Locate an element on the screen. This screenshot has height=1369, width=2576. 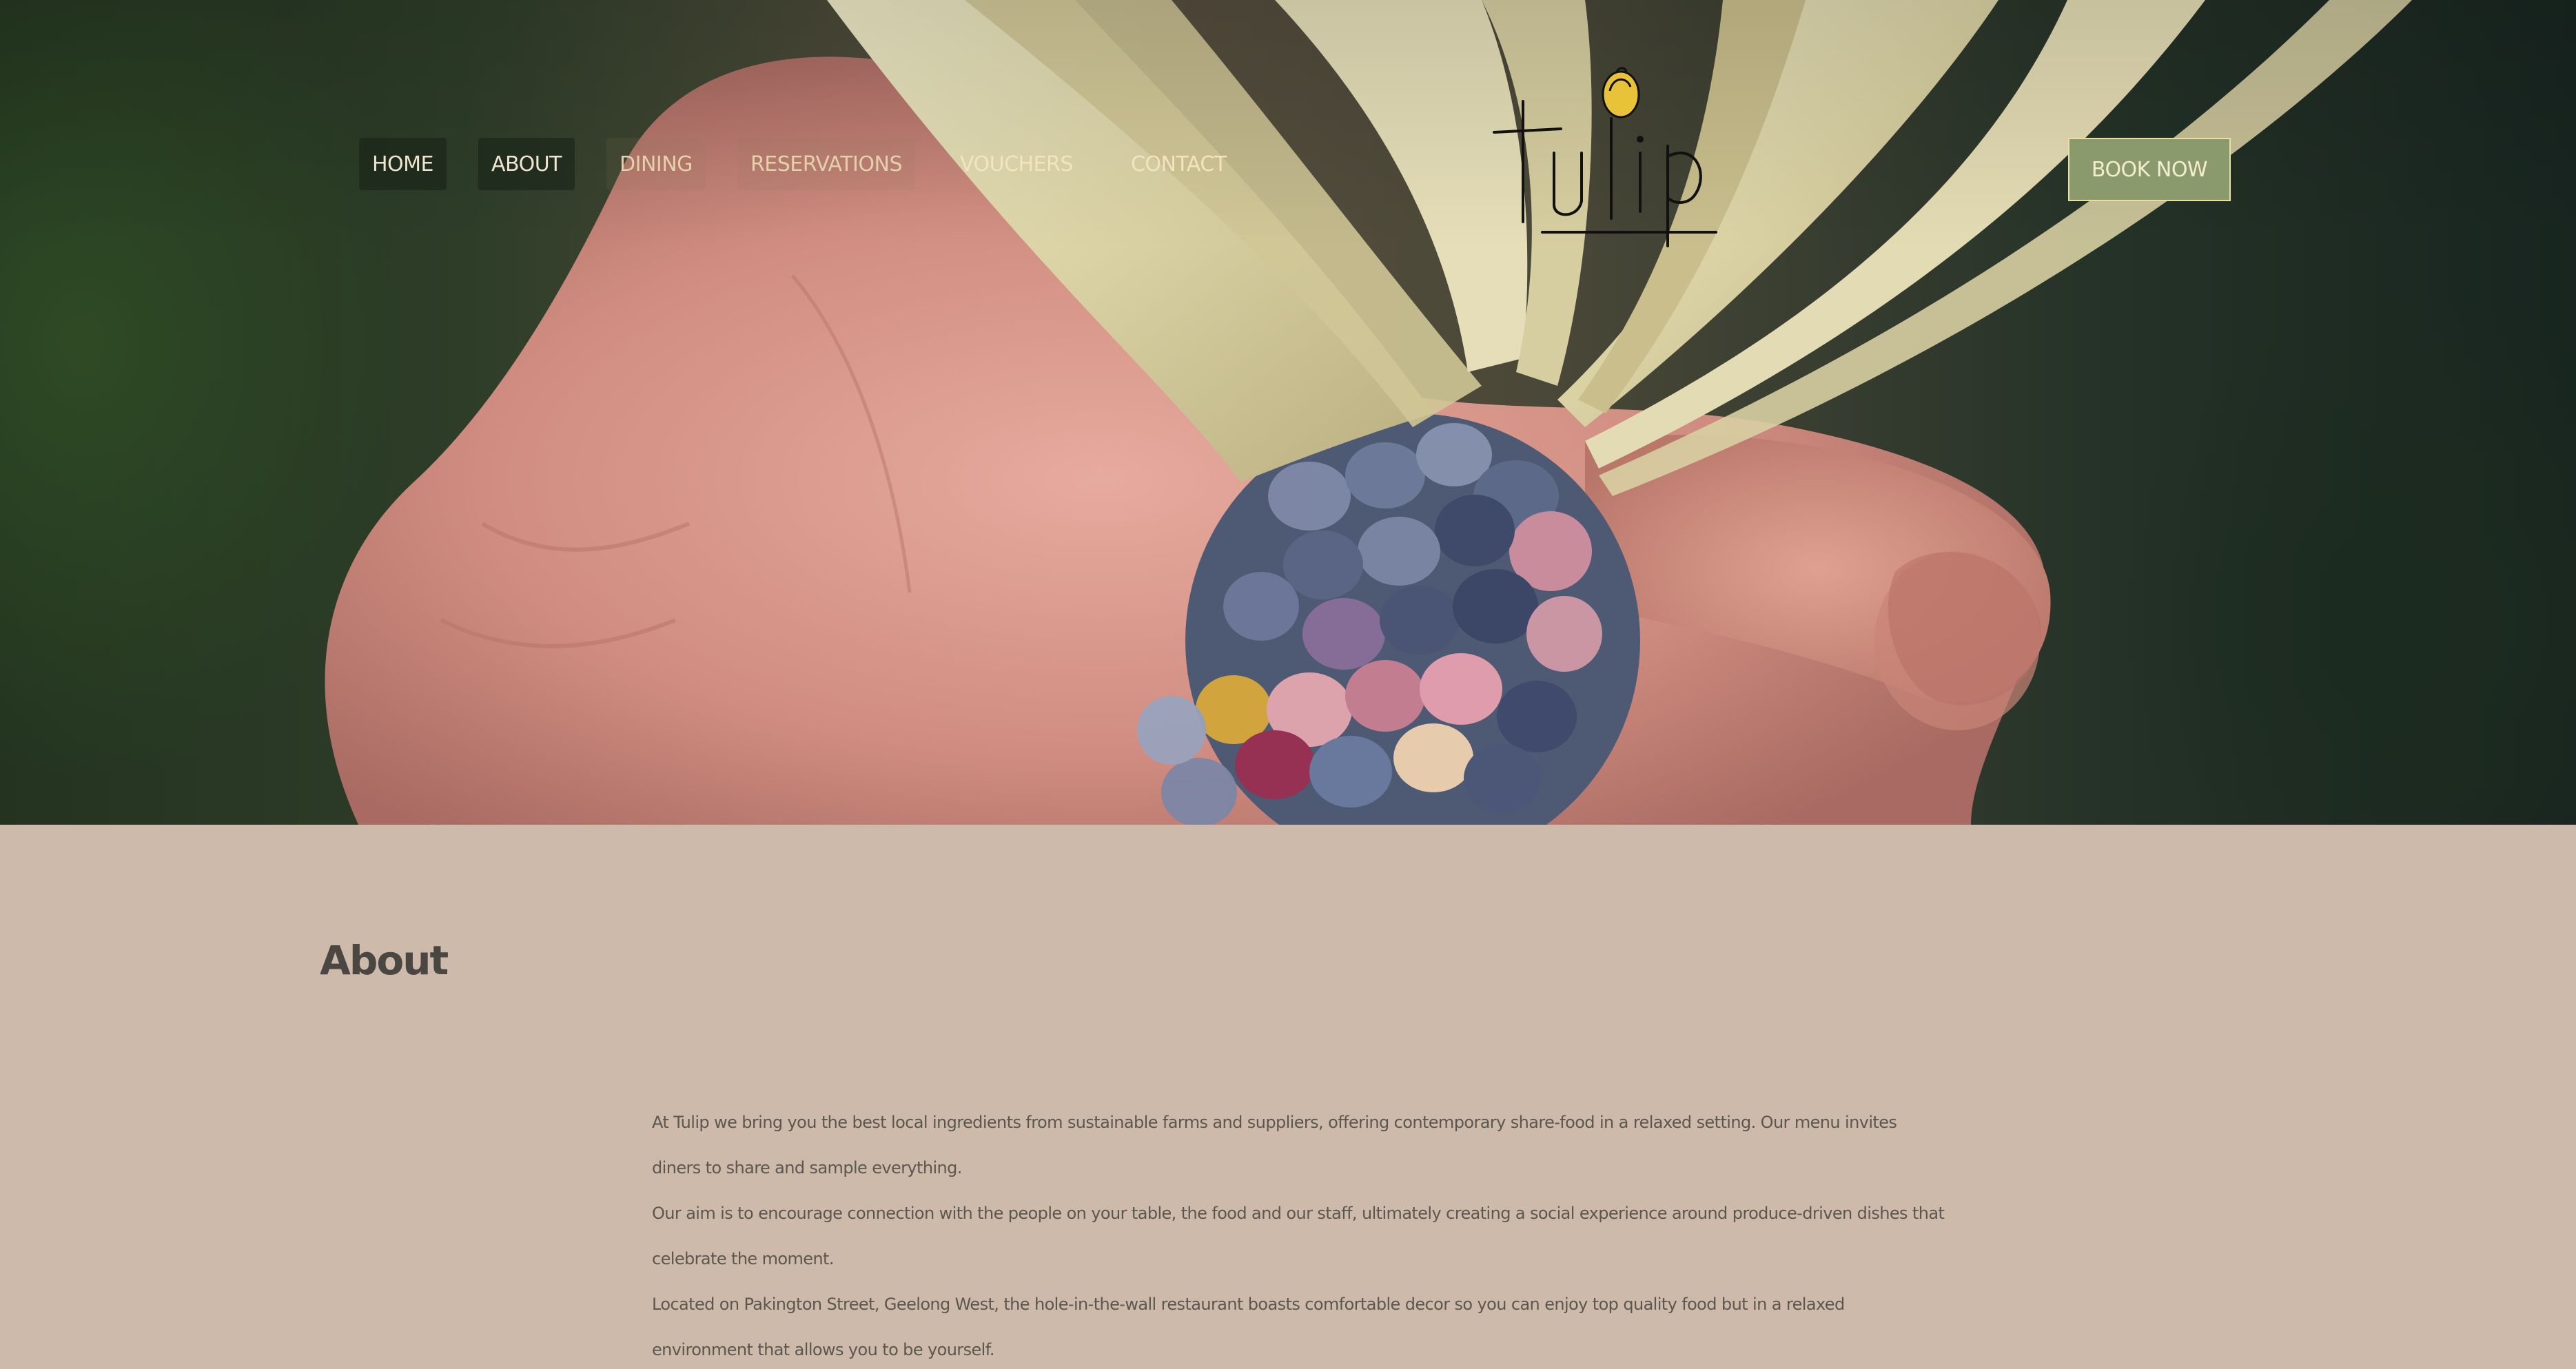
nav-contact: CONTACT is located at coordinates (1179, 164).